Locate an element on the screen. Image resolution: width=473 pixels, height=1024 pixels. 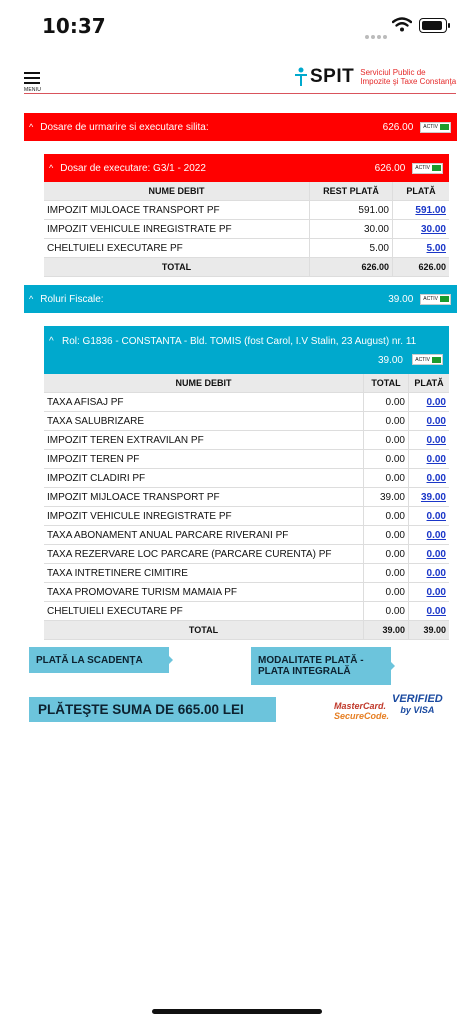
table-row: TAXA SALUBRIZARE 0.00 0.00 is located at coordinates (246, 421).